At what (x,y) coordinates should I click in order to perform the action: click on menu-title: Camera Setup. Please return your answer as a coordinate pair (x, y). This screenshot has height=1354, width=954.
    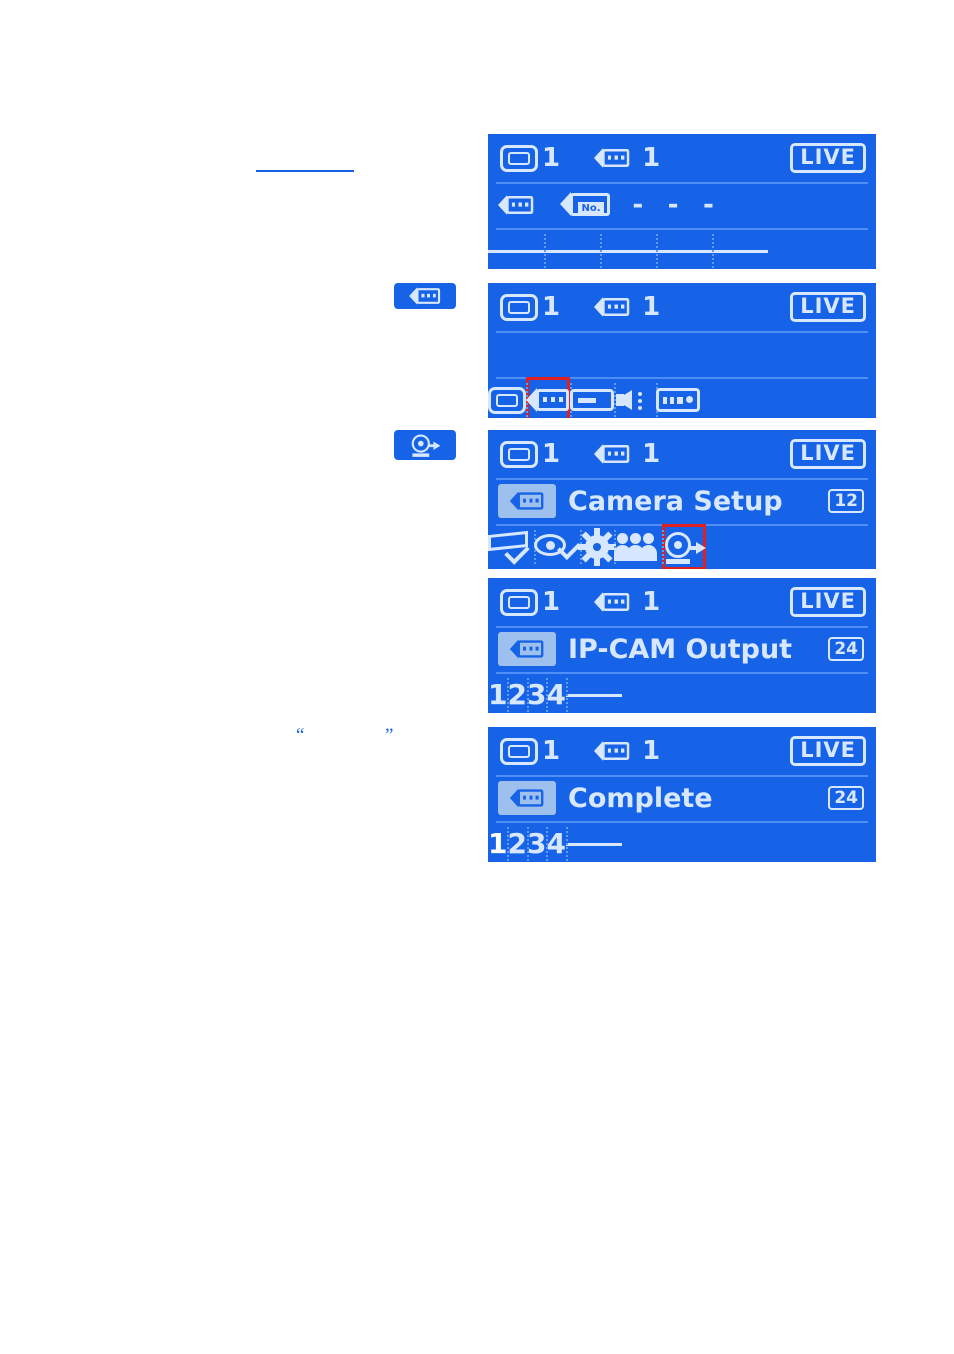
    Looking at the image, I should click on (675, 501).